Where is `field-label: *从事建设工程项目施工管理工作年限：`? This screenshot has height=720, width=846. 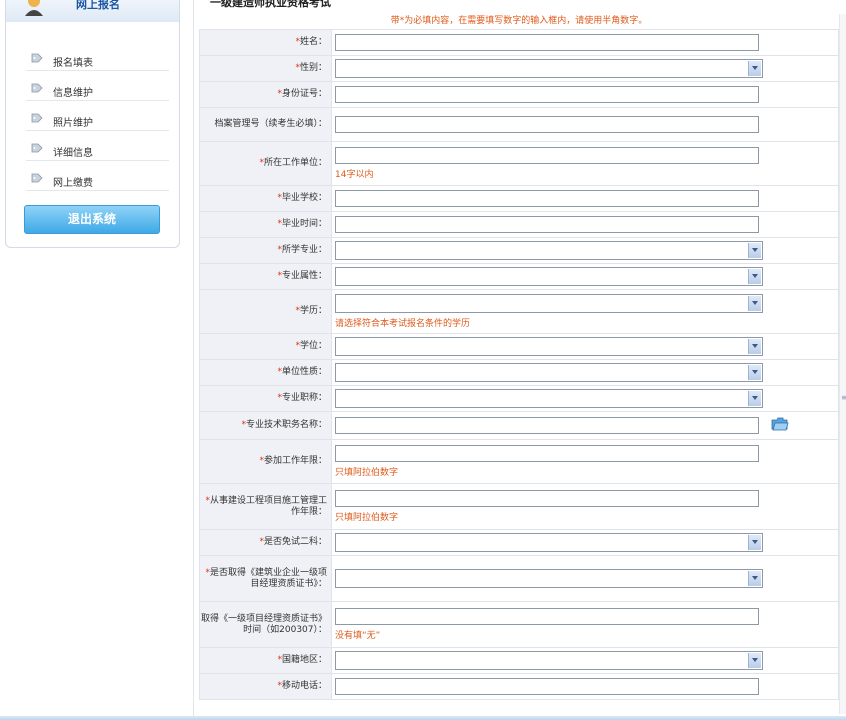 field-label: *从事建设工程项目施工管理工作年限： is located at coordinates (265, 506).